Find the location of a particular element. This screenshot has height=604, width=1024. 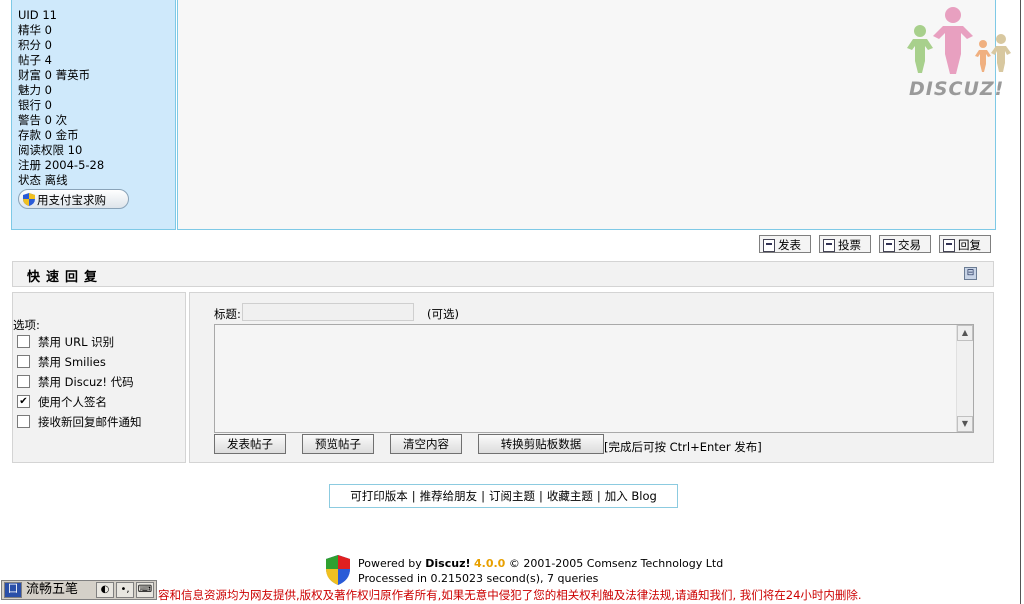

message-textarea: ▲ ▼ is located at coordinates (594, 378).